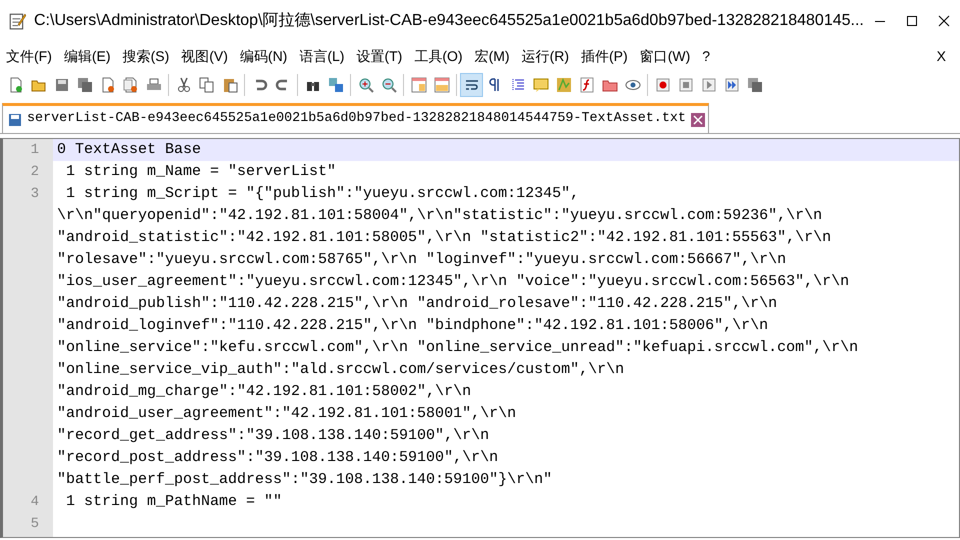 The width and height of the screenshot is (960, 540). I want to click on menu-item: 插件(P), so click(604, 56).